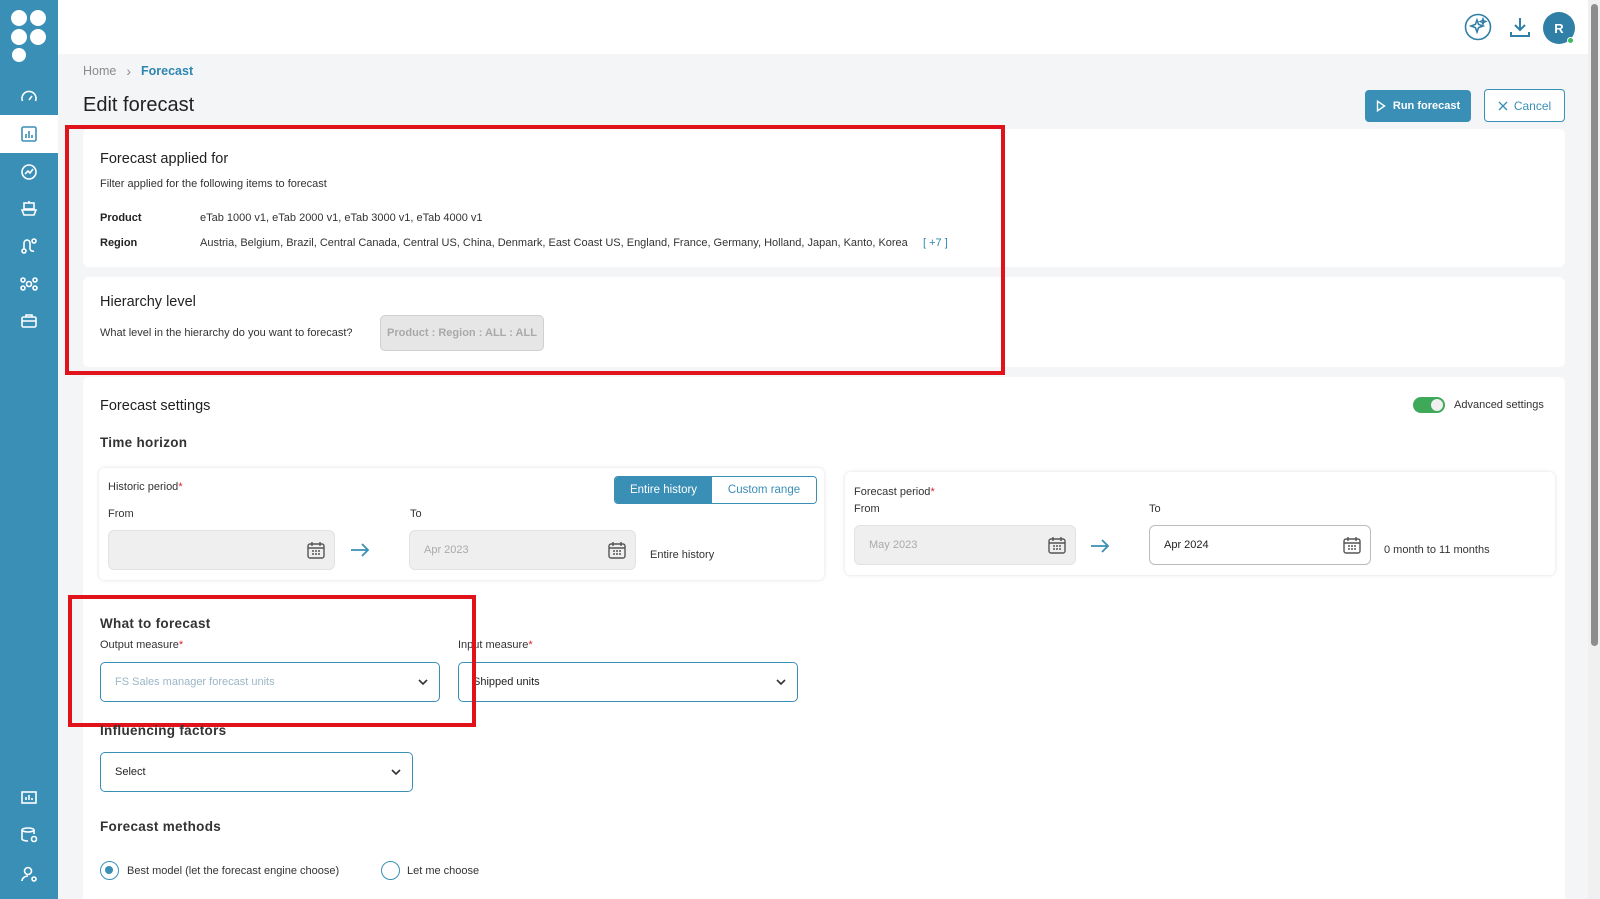  I want to click on forecast-summary: 0 month to 11 months, so click(1437, 550).